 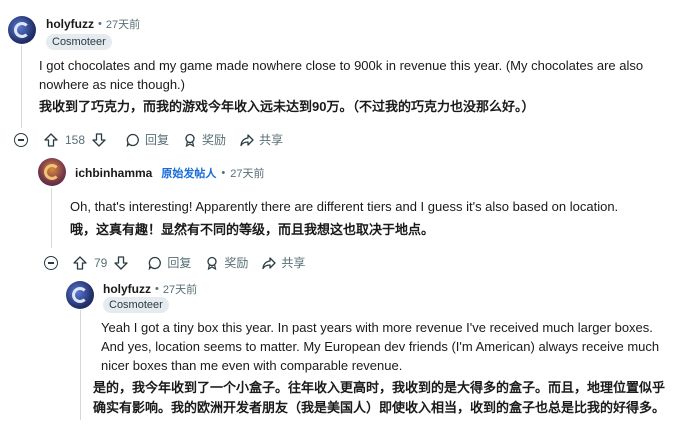 What do you see at coordinates (113, 173) in the screenshot?
I see `username: ichbinhamma` at bounding box center [113, 173].